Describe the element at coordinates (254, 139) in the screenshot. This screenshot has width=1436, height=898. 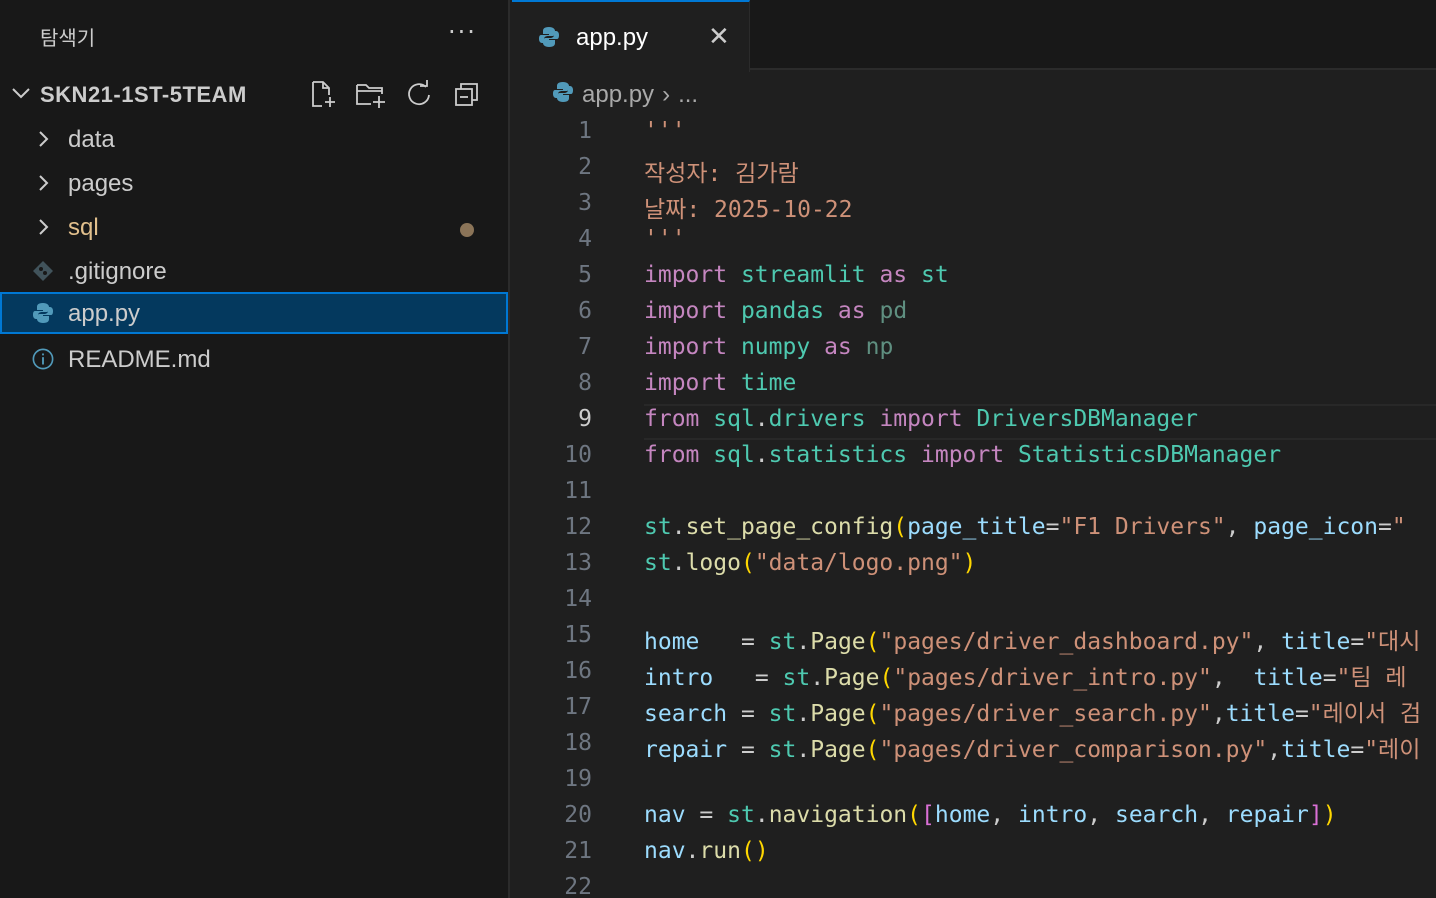
I see `tree-item-data: data` at that location.